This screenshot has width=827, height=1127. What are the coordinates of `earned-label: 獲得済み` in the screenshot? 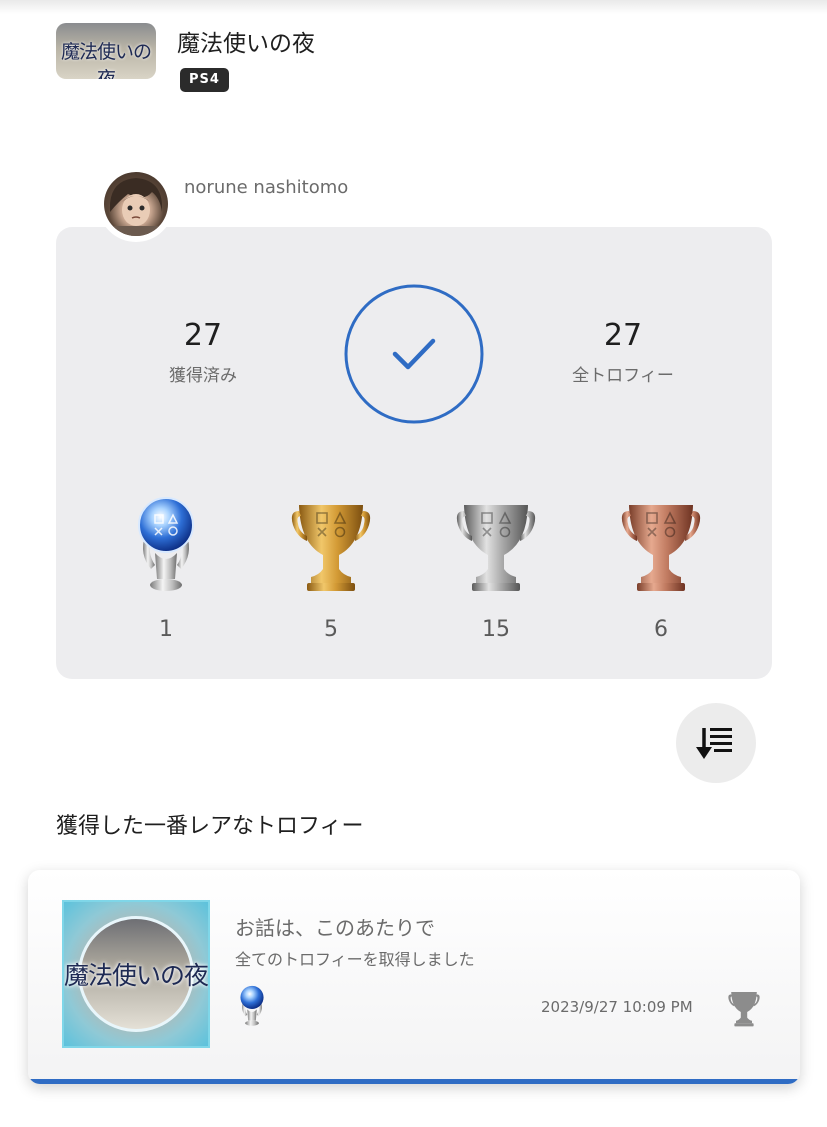 It's located at (203, 376).